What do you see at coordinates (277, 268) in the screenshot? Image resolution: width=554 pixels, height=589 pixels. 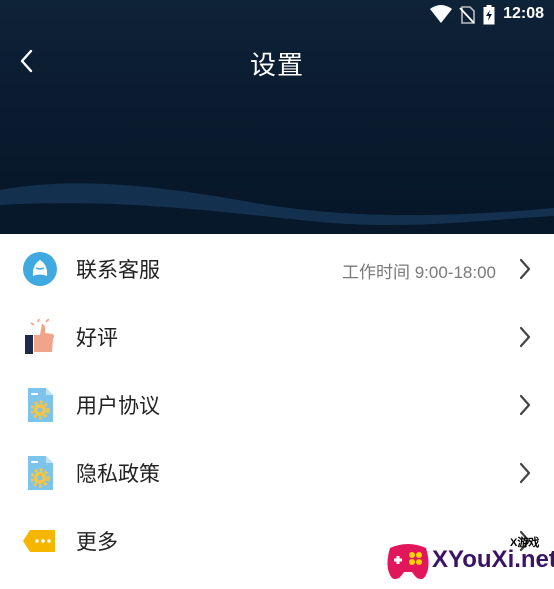 I see `menu-item-customer-service: 联系客服 工作时间 9:00-18:00` at bounding box center [277, 268].